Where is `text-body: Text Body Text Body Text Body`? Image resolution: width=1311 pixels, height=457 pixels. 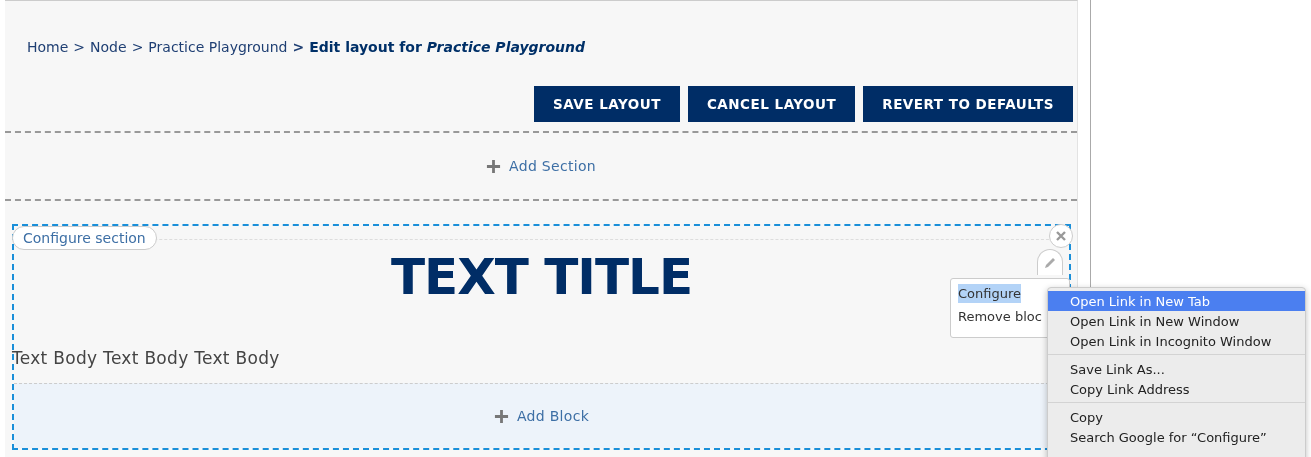
text-body: Text Body Text Body Text Body is located at coordinates (146, 358).